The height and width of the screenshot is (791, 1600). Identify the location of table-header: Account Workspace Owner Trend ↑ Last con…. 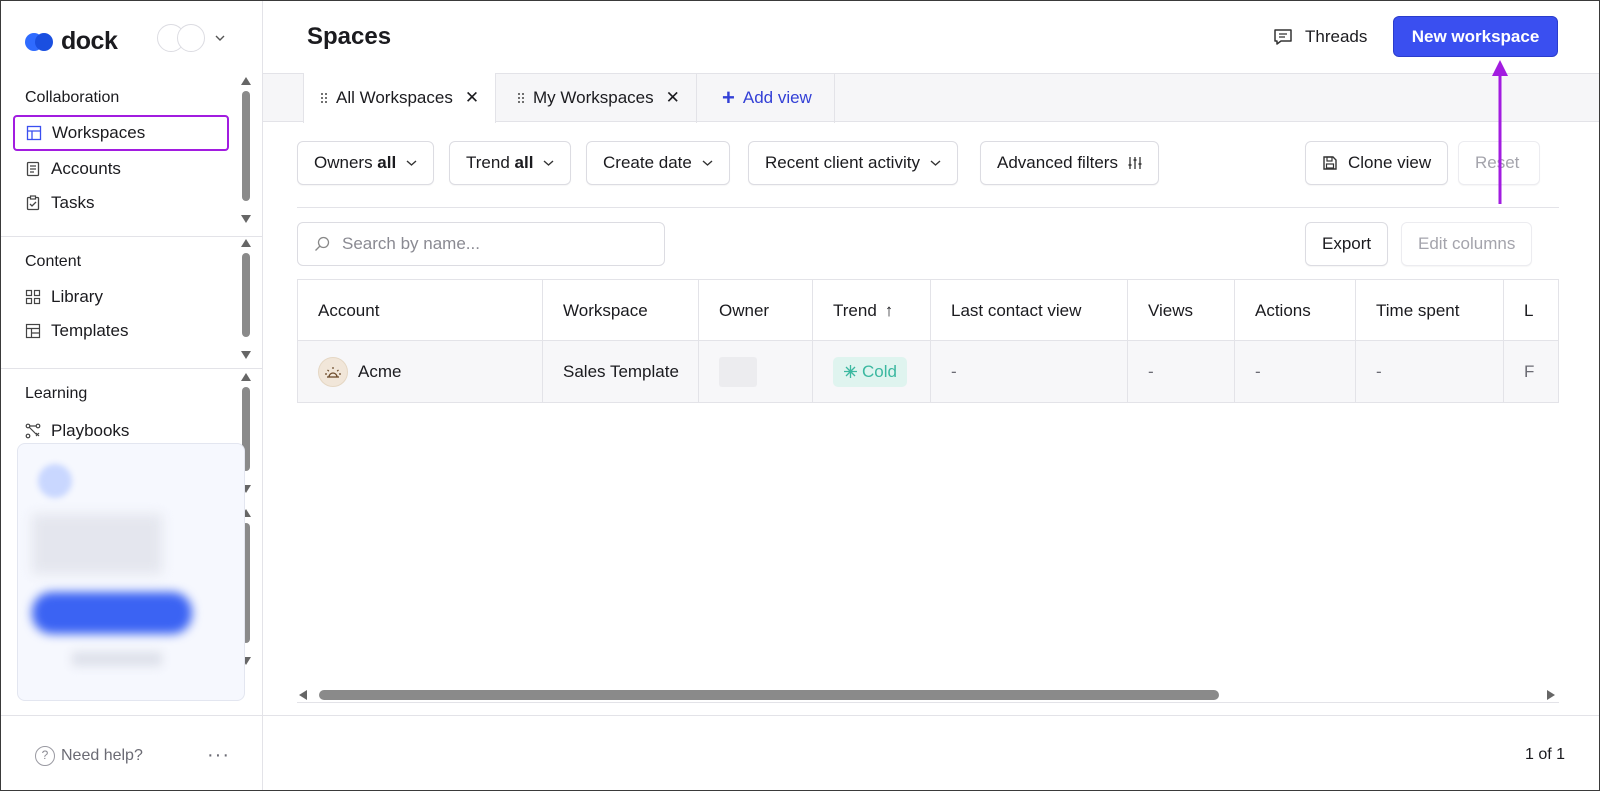
(928, 310).